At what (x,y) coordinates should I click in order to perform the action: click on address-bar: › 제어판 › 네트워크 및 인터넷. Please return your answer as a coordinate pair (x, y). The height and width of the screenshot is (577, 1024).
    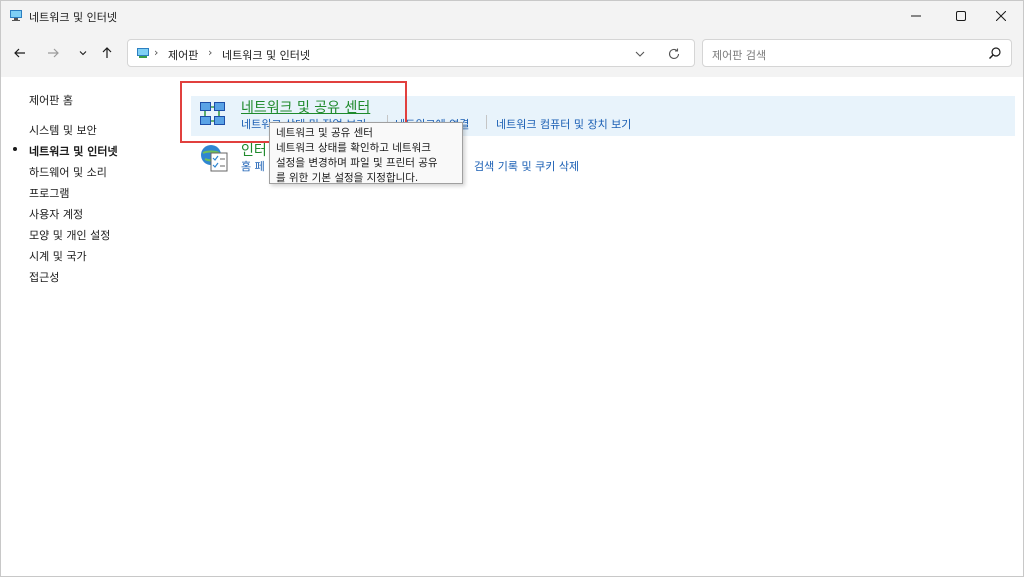
    Looking at the image, I should click on (411, 53).